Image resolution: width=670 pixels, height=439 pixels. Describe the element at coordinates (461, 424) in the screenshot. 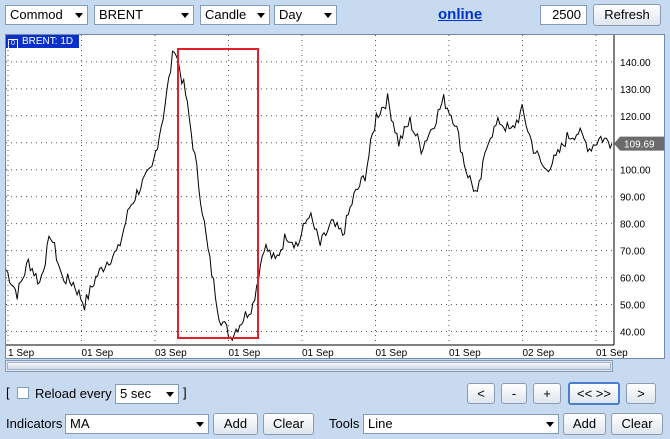

I see `tools-select: Line` at that location.